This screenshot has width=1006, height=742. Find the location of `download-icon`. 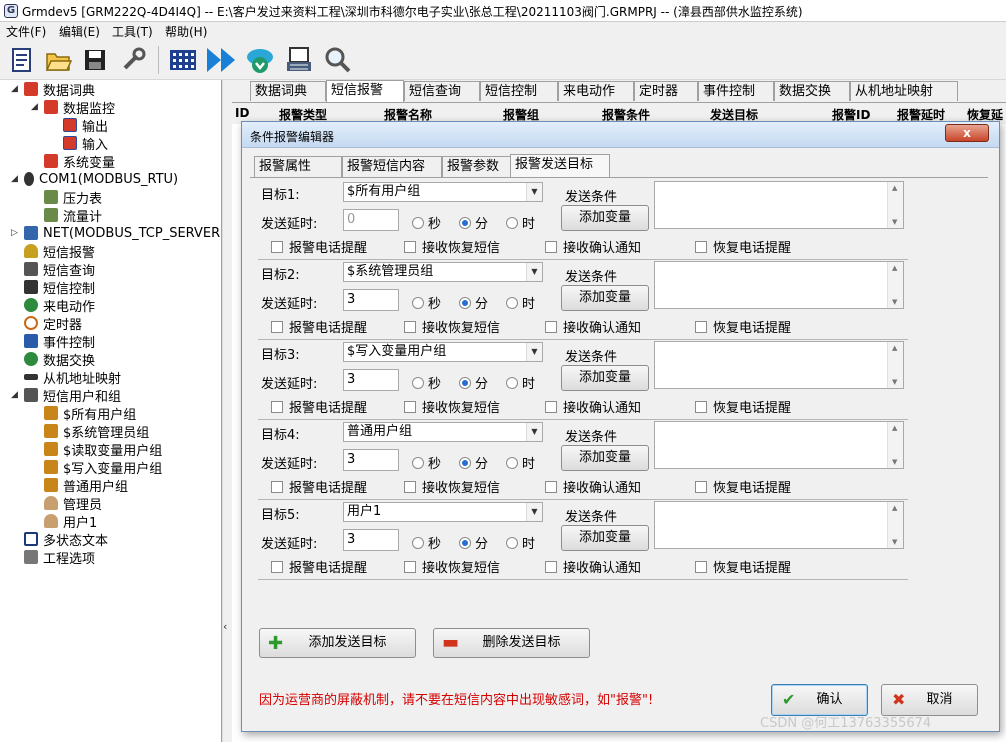

download-icon is located at coordinates (260, 60).